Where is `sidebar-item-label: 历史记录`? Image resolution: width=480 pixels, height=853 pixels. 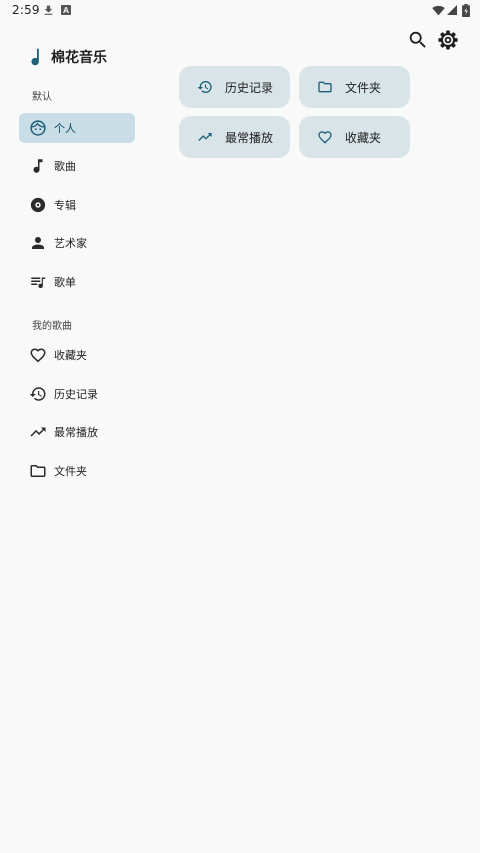
sidebar-item-label: 历史记录 is located at coordinates (76, 394).